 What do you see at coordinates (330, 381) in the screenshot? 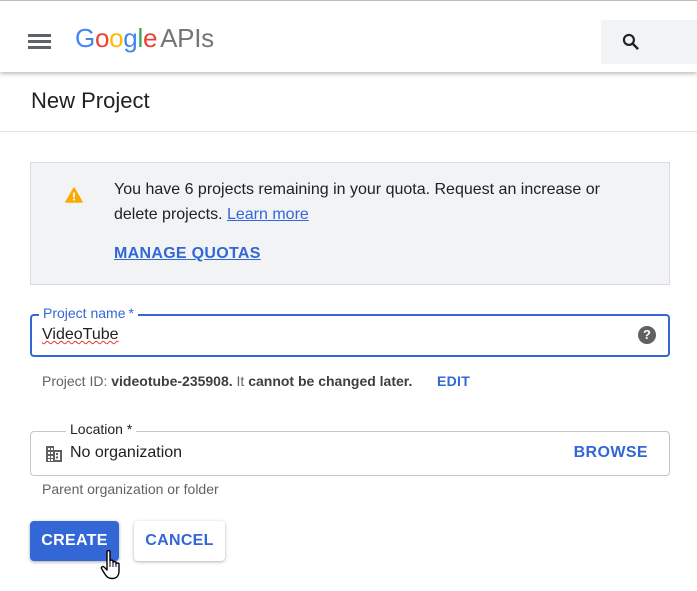
I see `project-id-warning: cannot be changed later.` at bounding box center [330, 381].